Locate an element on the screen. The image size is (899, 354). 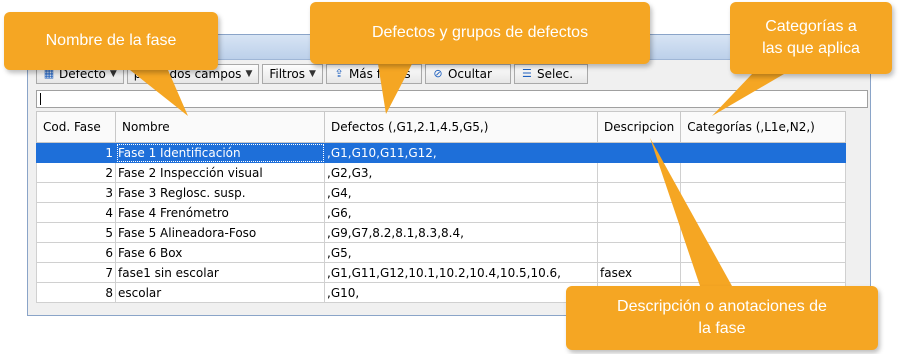
table-row: 1 Fase 1 Identificación ,G1,G10,G11,G12, is located at coordinates (441, 152).